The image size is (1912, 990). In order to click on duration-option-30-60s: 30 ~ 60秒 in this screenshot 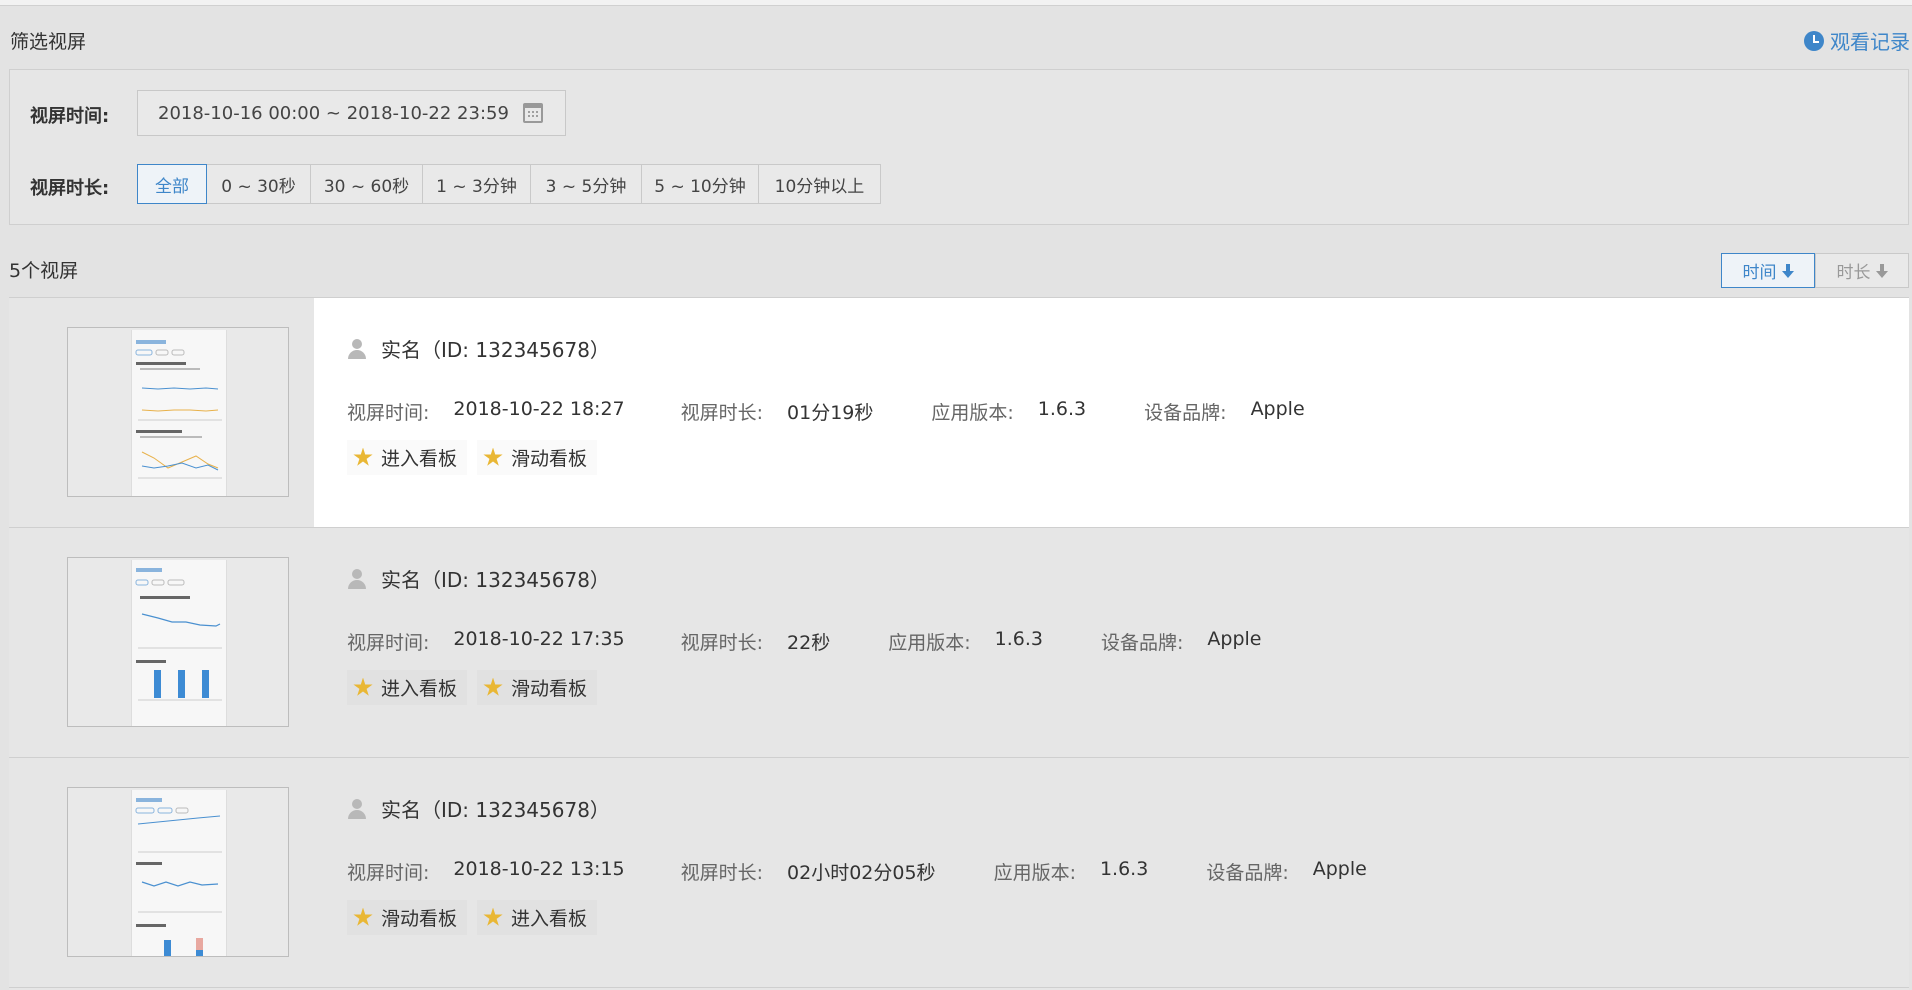, I will do `click(367, 184)`.